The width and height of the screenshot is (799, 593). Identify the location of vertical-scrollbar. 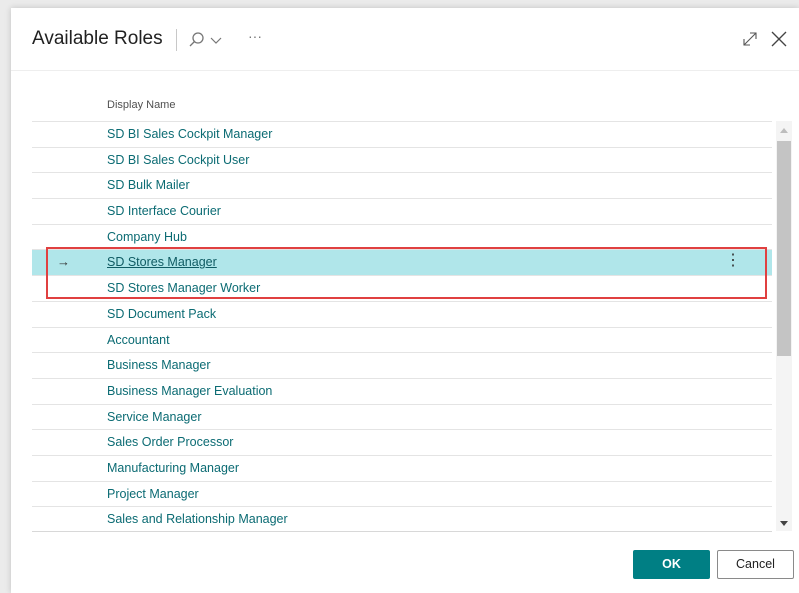
(784, 326).